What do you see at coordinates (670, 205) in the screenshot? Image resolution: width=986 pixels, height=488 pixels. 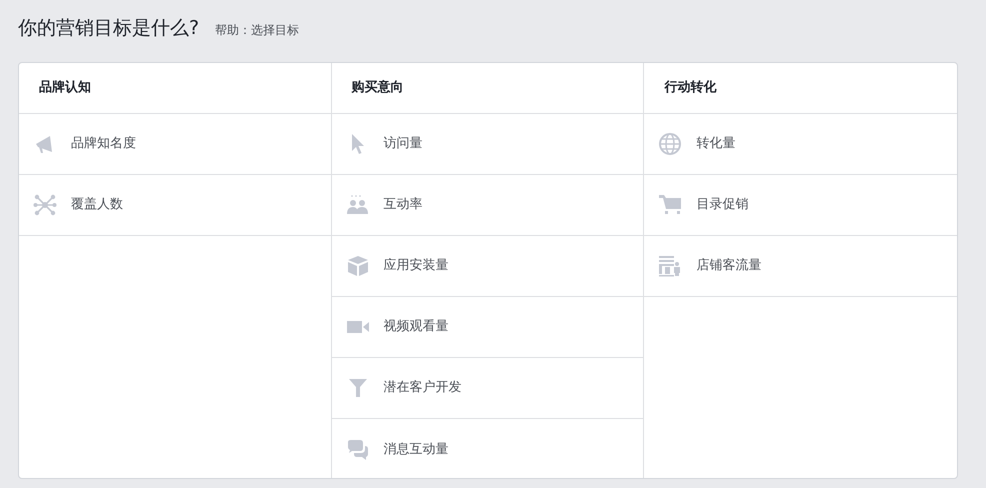 I see `shopping-cart-icon` at bounding box center [670, 205].